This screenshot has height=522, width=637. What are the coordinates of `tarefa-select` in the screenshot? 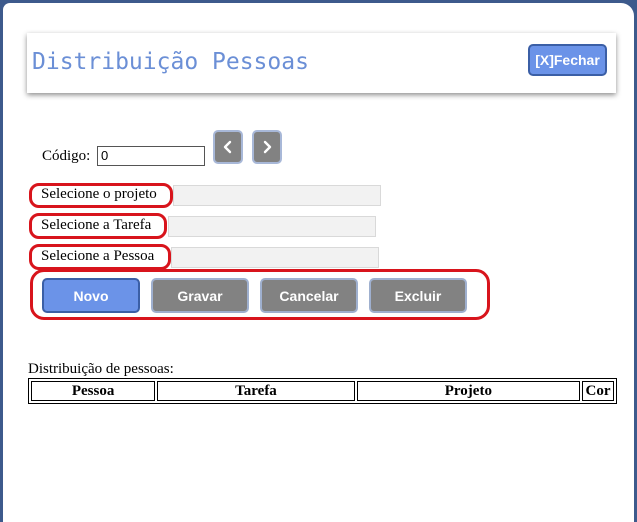 It's located at (272, 226).